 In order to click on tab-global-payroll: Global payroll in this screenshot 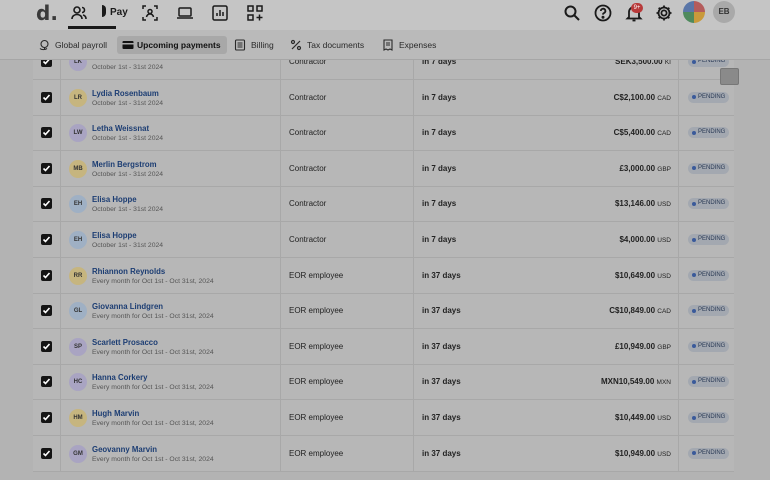, I will do `click(72, 45)`.